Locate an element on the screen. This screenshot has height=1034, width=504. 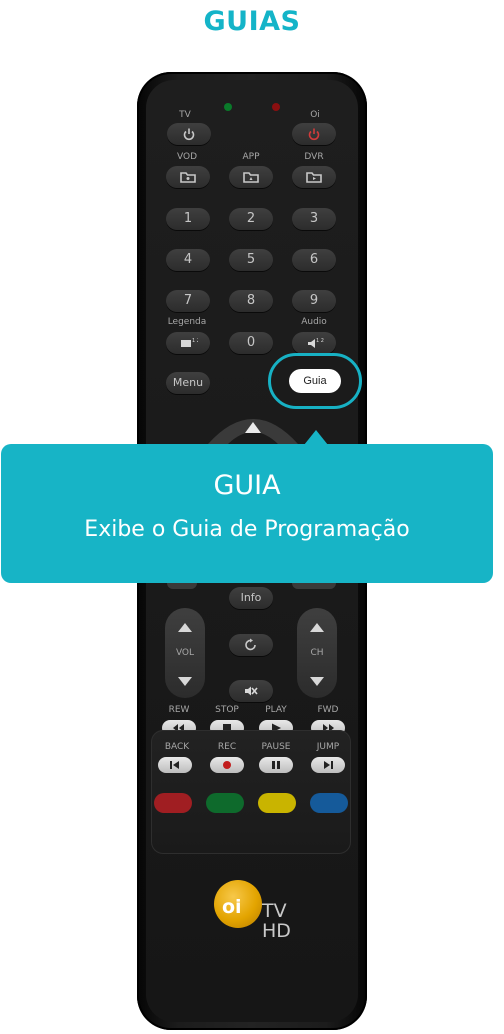
pause-button is located at coordinates (276, 765).